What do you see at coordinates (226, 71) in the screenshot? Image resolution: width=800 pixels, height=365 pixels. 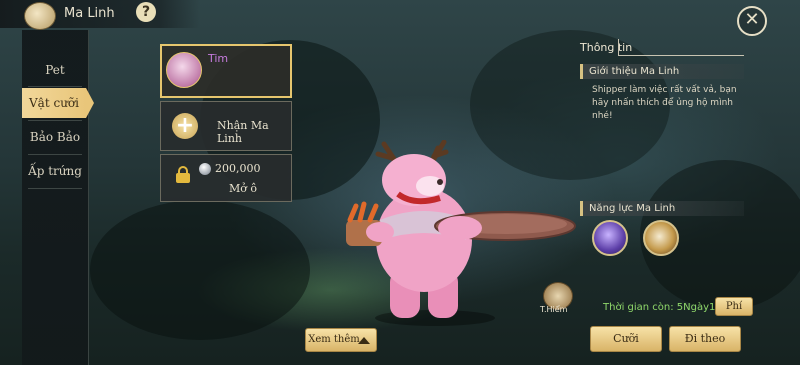 I see `mount-slot-owned: Tim` at bounding box center [226, 71].